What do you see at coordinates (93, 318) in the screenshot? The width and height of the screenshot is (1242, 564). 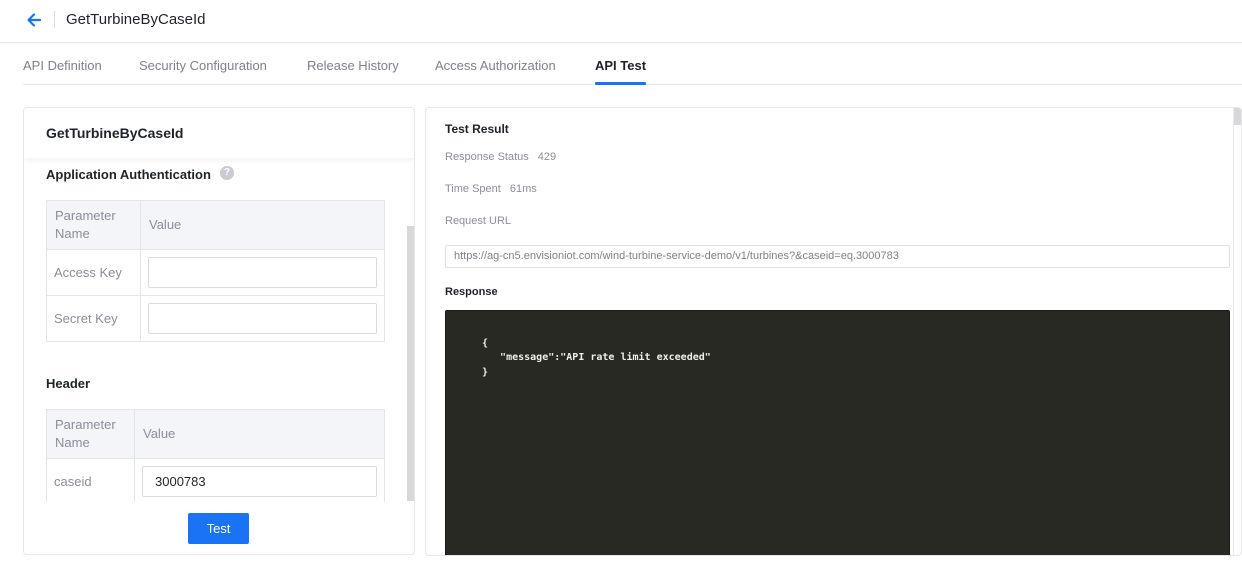 I see `param-name: Secret Key` at bounding box center [93, 318].